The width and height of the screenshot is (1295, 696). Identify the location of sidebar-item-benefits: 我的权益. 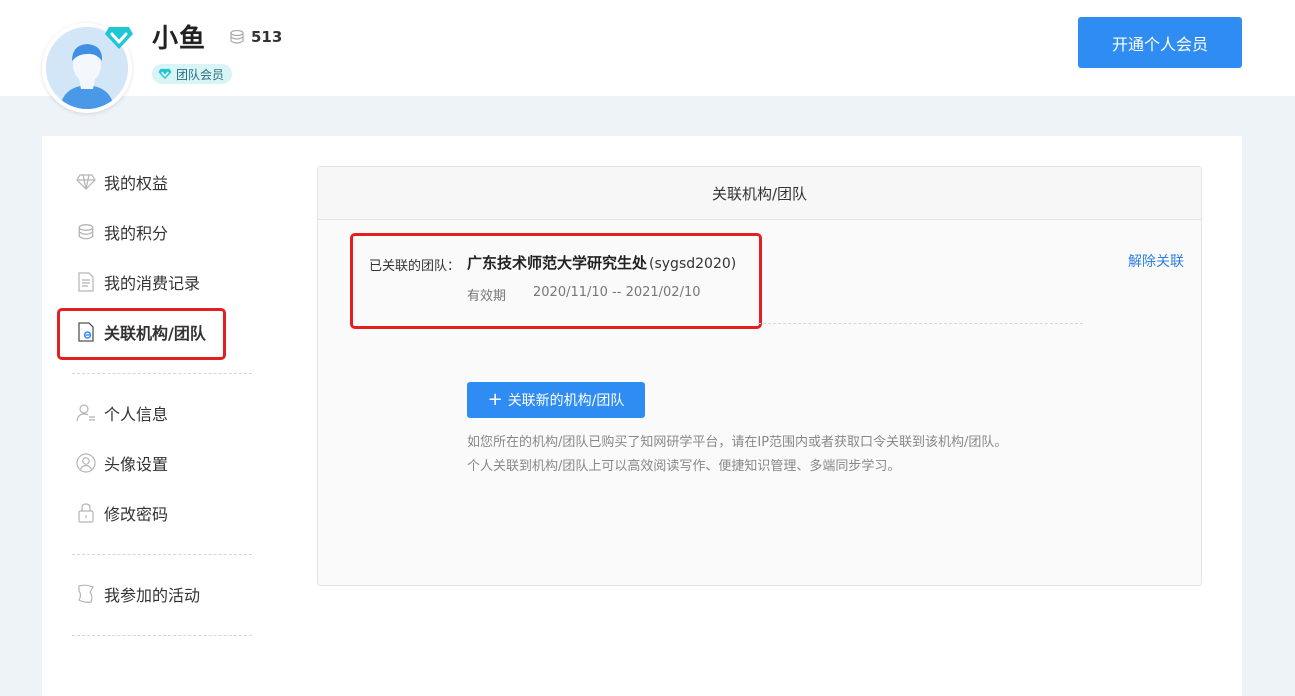
(122, 182).